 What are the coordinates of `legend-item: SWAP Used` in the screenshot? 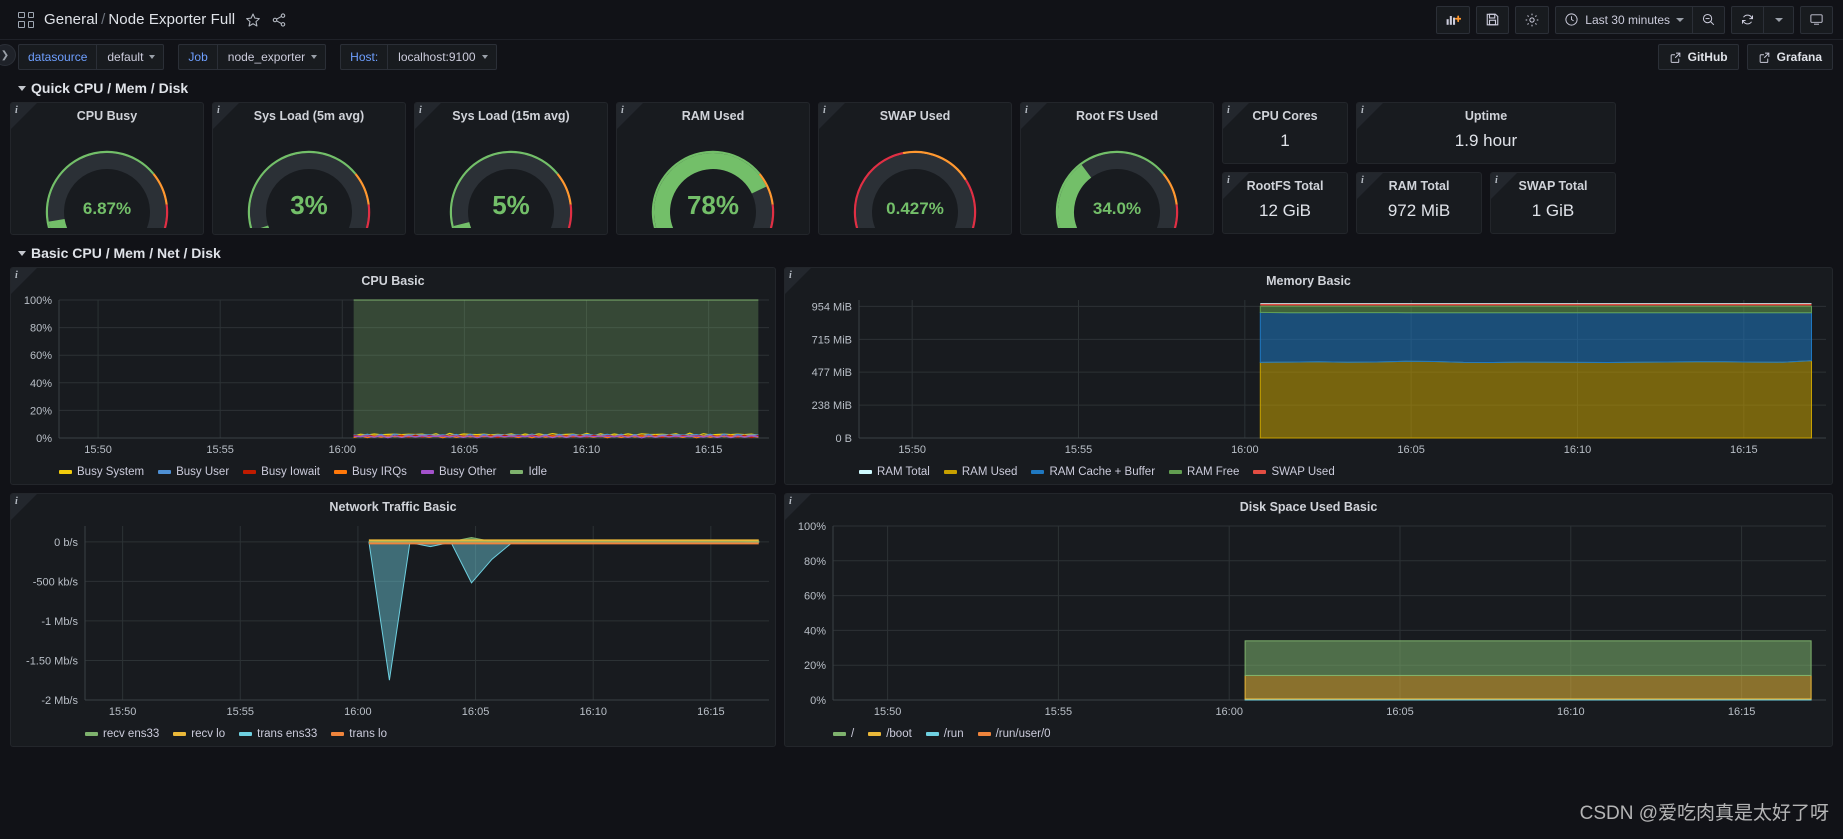 It's located at (1294, 472).